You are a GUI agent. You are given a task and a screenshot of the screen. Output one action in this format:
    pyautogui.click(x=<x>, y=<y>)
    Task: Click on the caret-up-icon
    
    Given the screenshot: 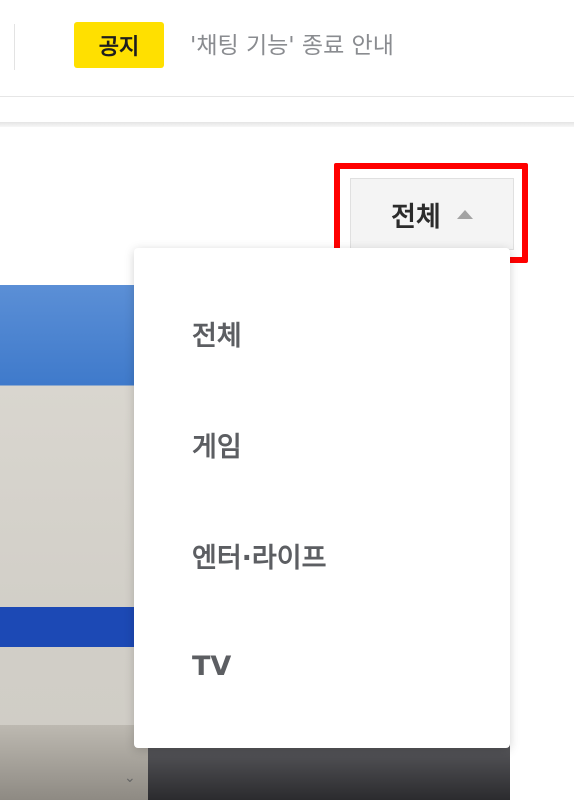 What is the action you would take?
    pyautogui.click(x=464, y=214)
    